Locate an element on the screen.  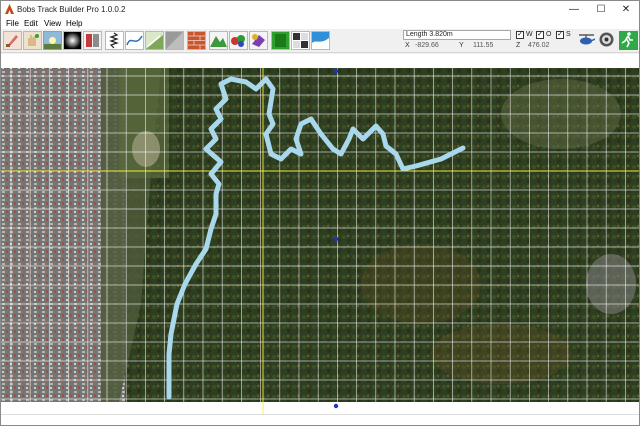
checkbox-o: ✓ is located at coordinates (540, 35).